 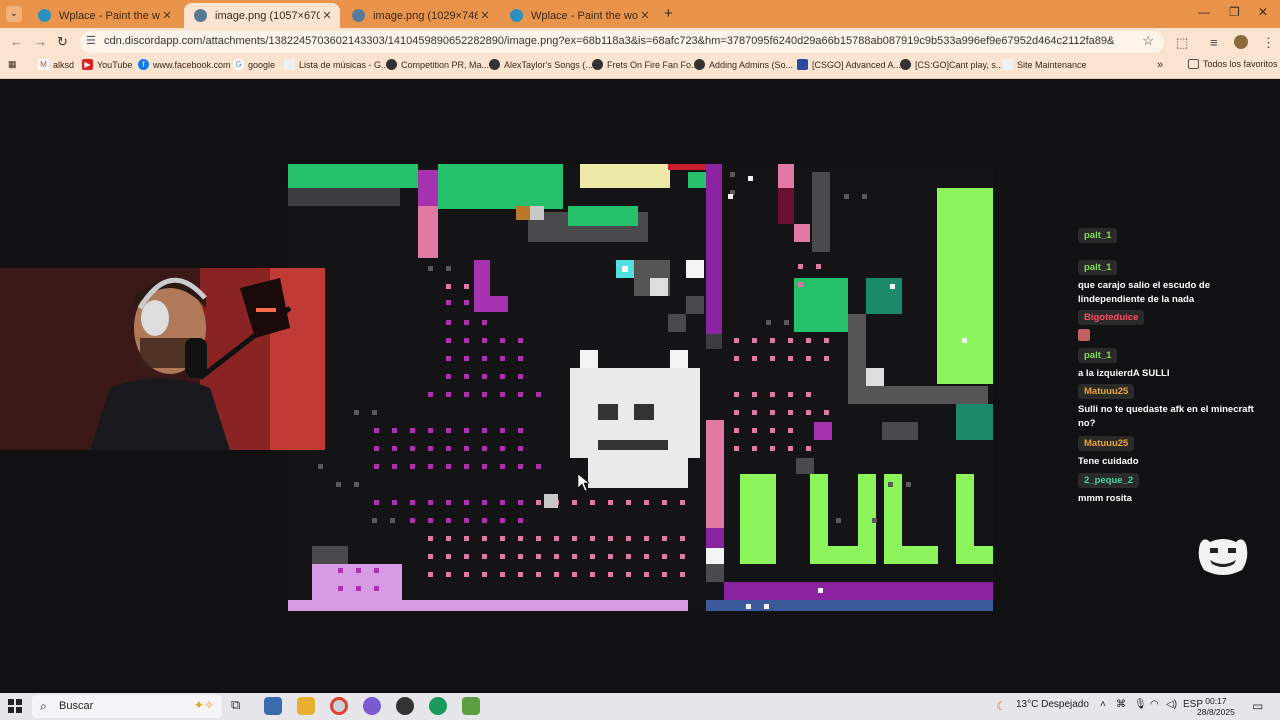 I want to click on tab-wplace-1: Wplace - Paint the world ✕, so click(x=104, y=15).